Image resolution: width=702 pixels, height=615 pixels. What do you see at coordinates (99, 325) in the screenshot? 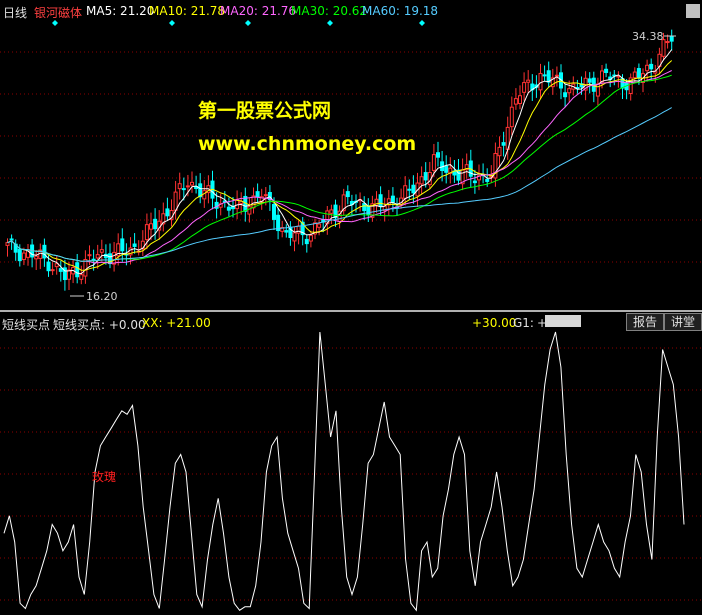
I see `indicator-value: 短线买点: +0.00` at bounding box center [99, 325].